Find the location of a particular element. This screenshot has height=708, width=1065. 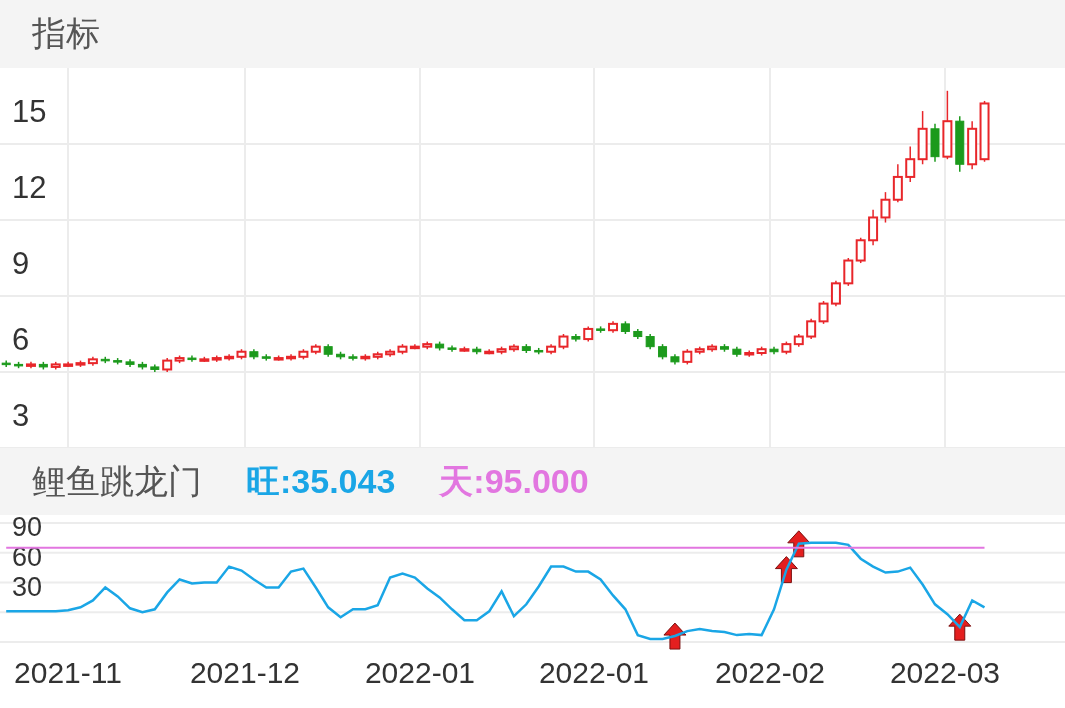

axis-label: 30 is located at coordinates (27, 586).